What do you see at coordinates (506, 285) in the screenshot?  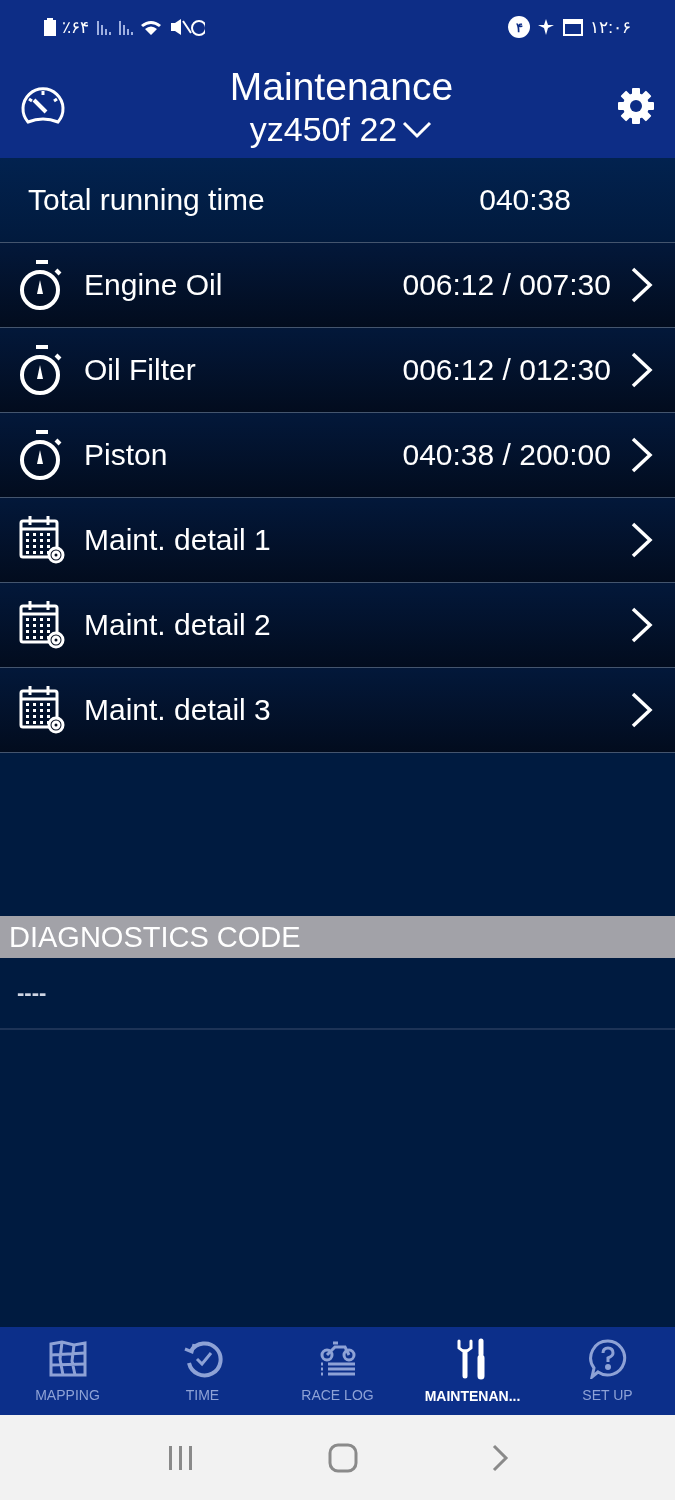 I see `item-hours: 006:12 / 007:30` at bounding box center [506, 285].